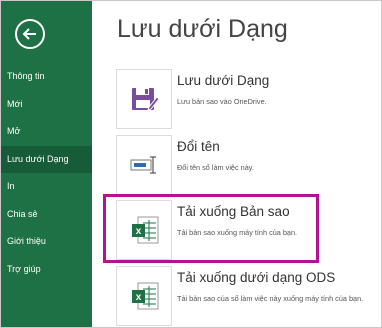  I want to click on download-copy-icon-tile: x, so click(144, 230).